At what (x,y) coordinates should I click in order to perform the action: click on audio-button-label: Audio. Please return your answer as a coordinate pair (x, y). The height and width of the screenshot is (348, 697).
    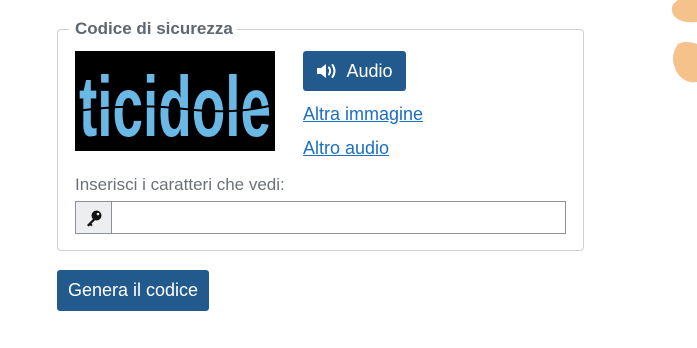
    Looking at the image, I should click on (369, 70).